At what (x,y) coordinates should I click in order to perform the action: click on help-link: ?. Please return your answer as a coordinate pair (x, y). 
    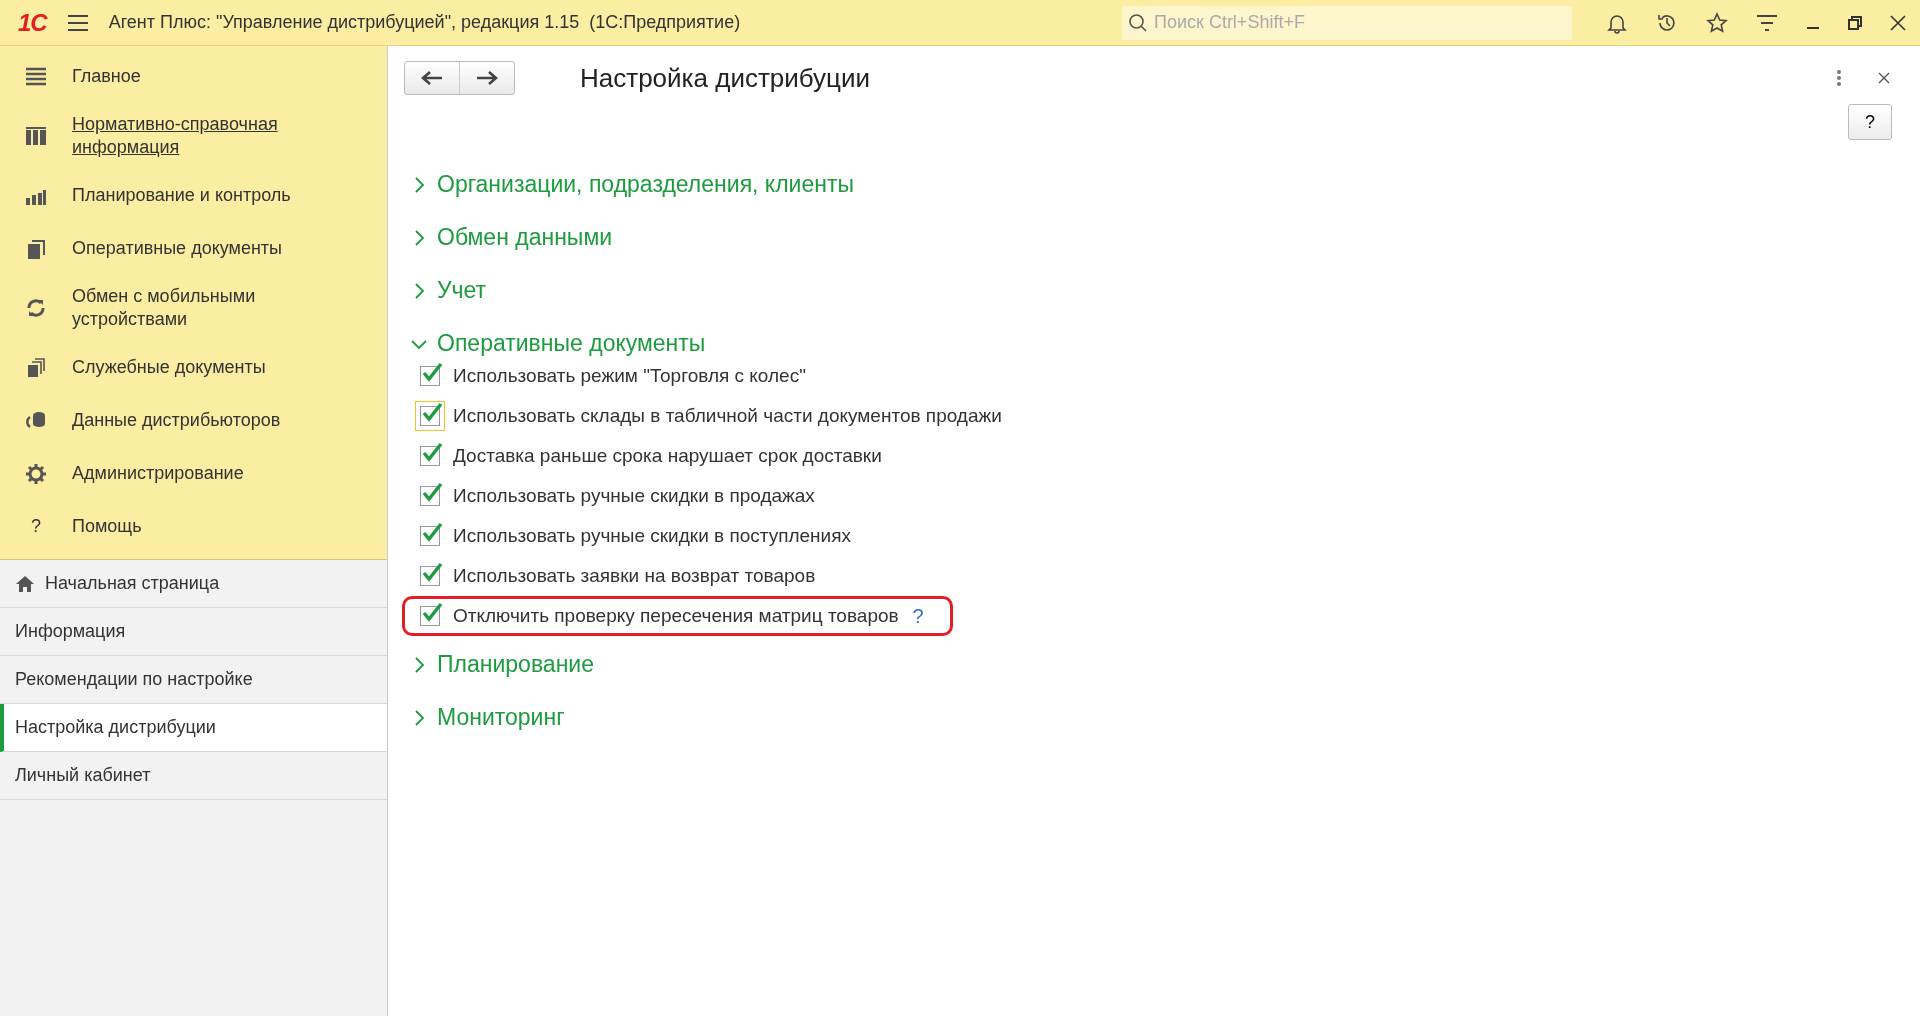
    Looking at the image, I should click on (918, 616).